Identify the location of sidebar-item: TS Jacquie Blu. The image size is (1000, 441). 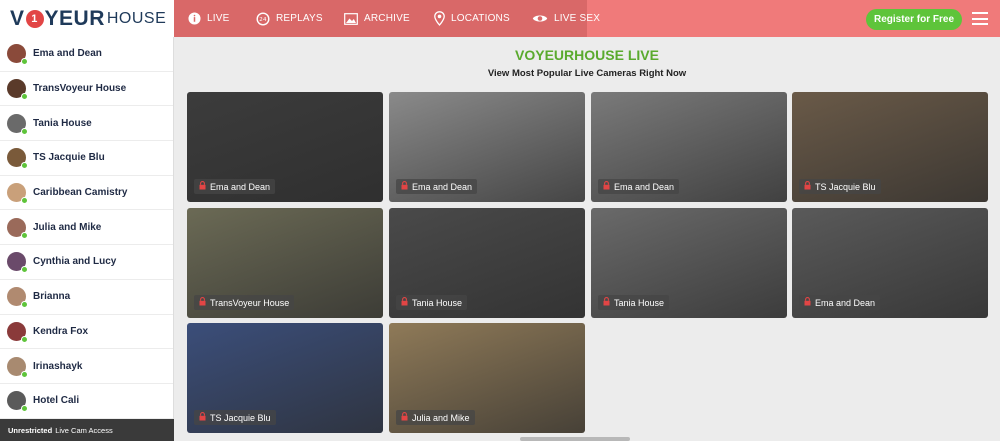
(86, 158).